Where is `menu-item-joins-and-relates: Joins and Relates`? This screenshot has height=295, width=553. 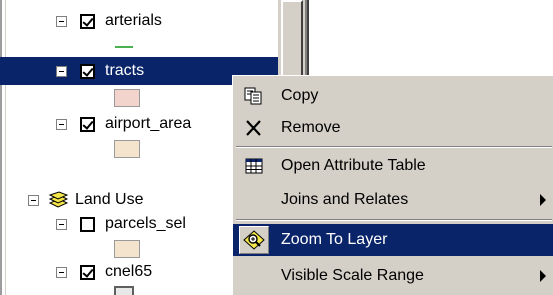 menu-item-joins-and-relates: Joins and Relates is located at coordinates (393, 200).